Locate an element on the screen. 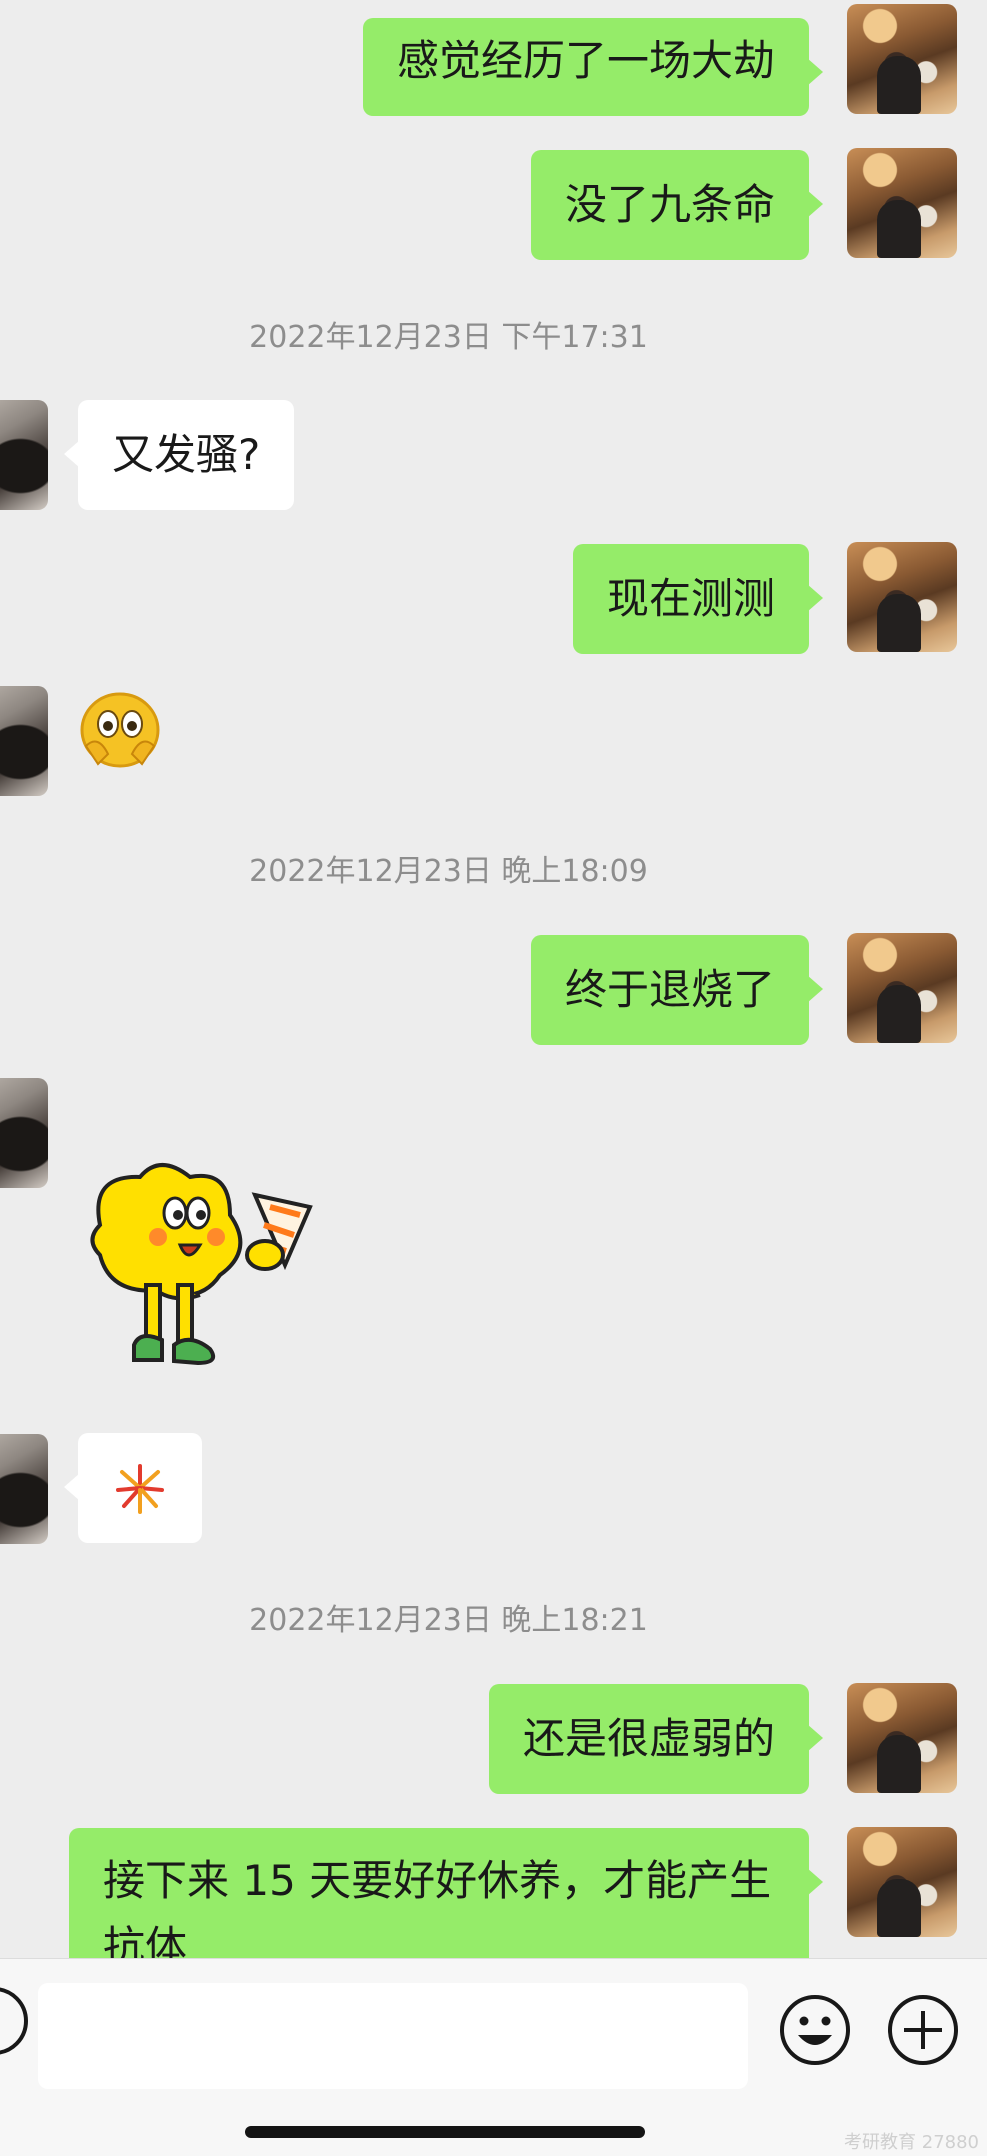 This screenshot has width=987, height=2156. message-text: 接下来 15 天要好好休养，才能产生抗体 is located at coordinates (437, 1907).